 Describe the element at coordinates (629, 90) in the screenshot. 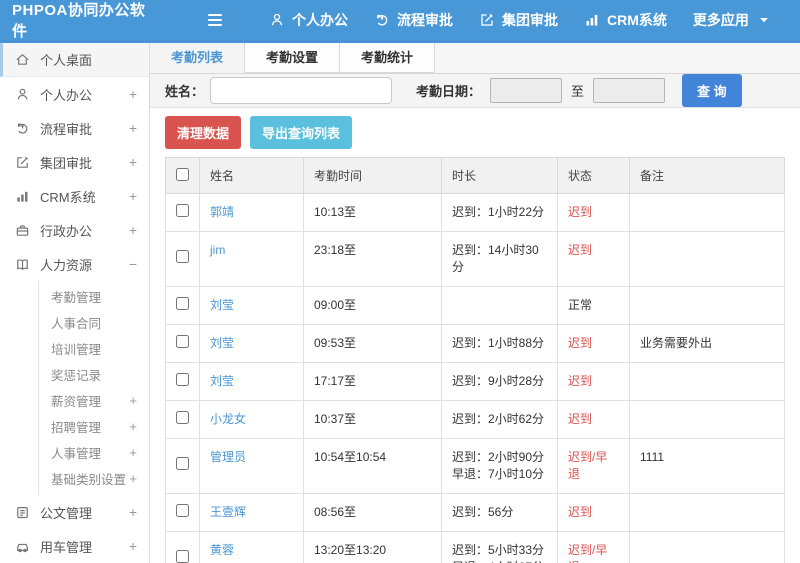

I see `date-to-input` at that location.